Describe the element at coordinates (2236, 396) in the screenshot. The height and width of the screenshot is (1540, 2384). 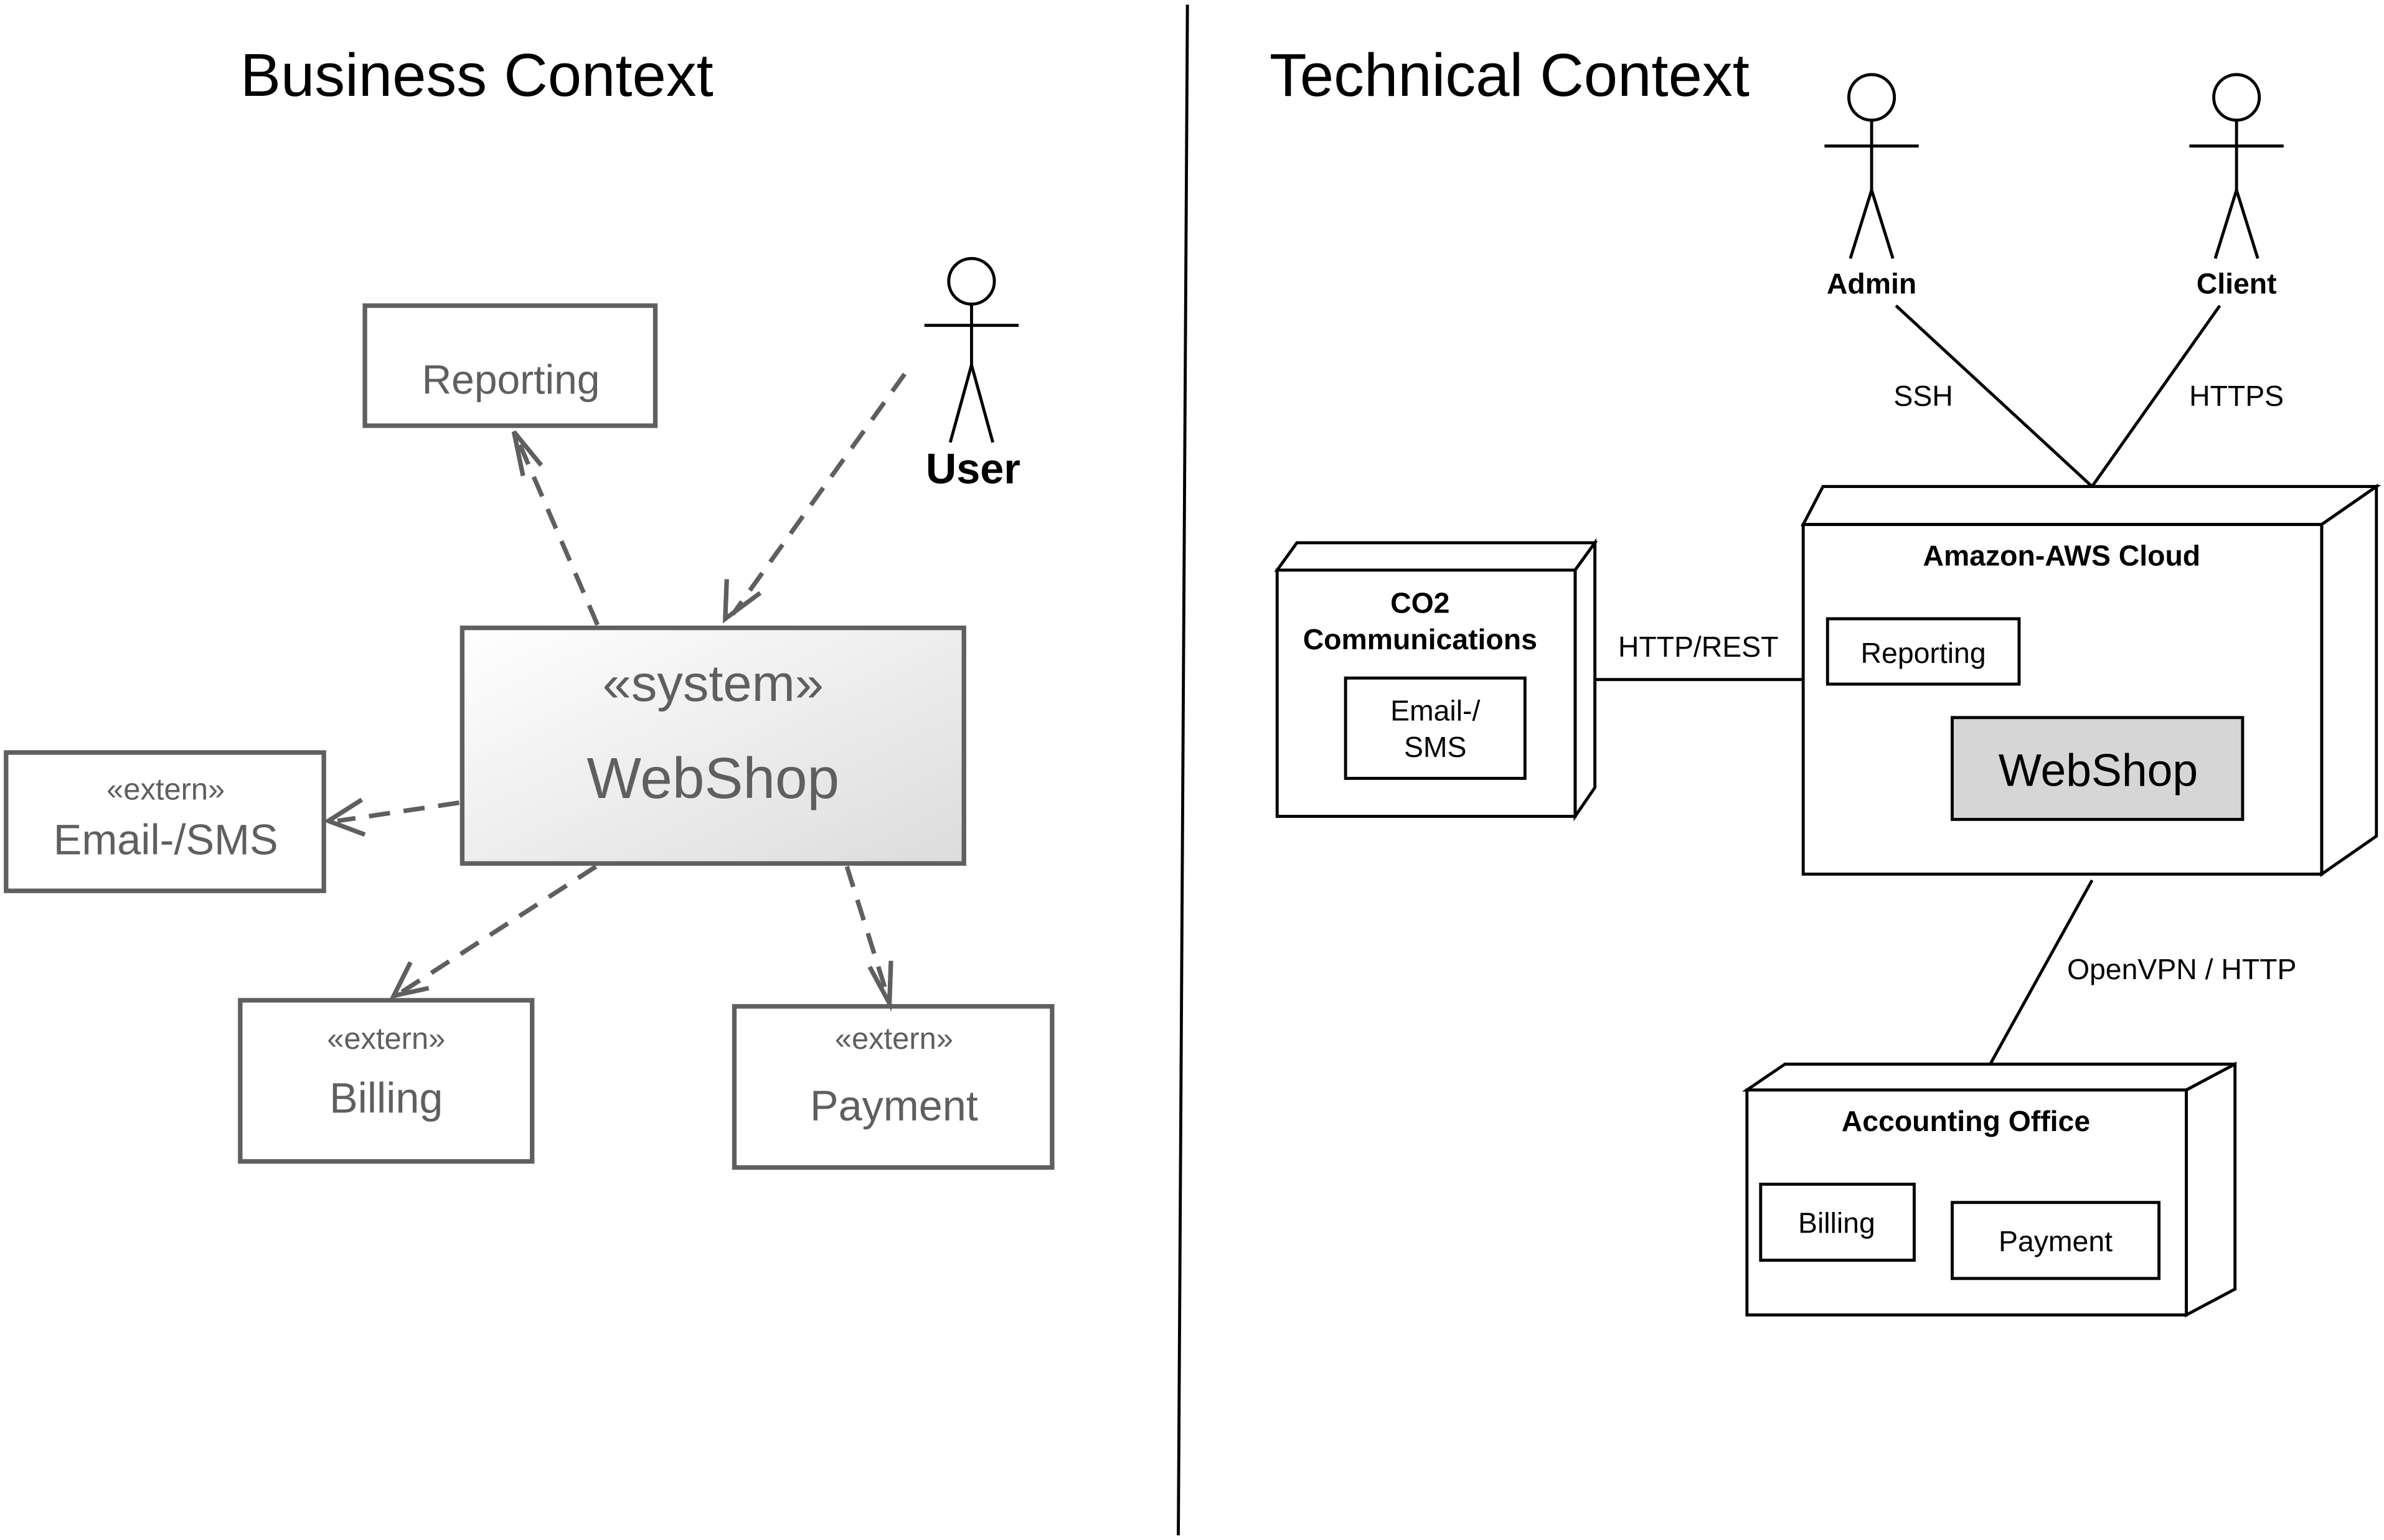
I see `https-label: HTTPS` at that location.